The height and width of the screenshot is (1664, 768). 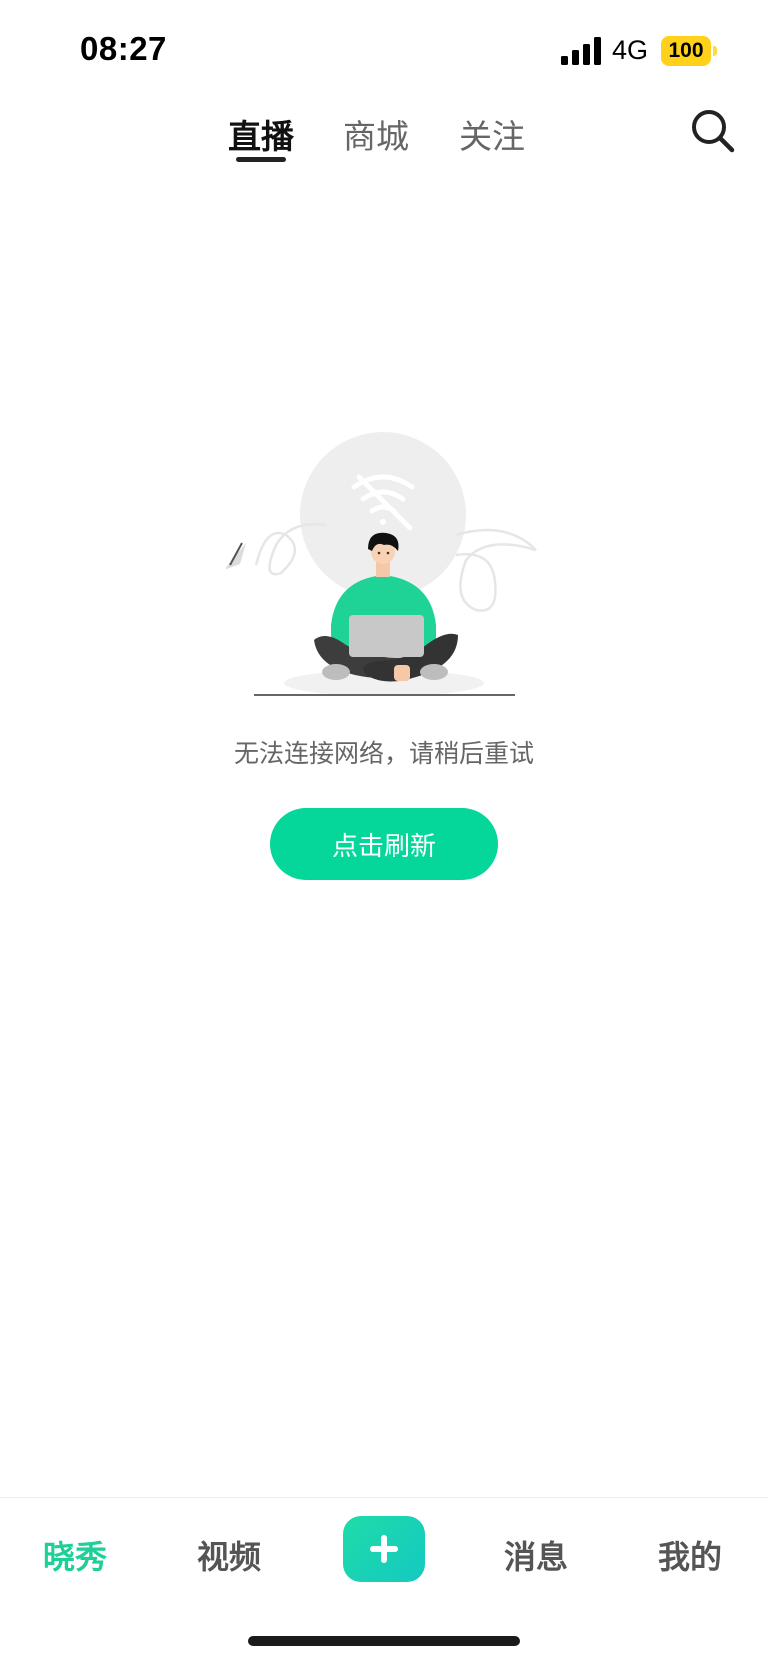 I want to click on tab-live: 直播, so click(x=261, y=134).